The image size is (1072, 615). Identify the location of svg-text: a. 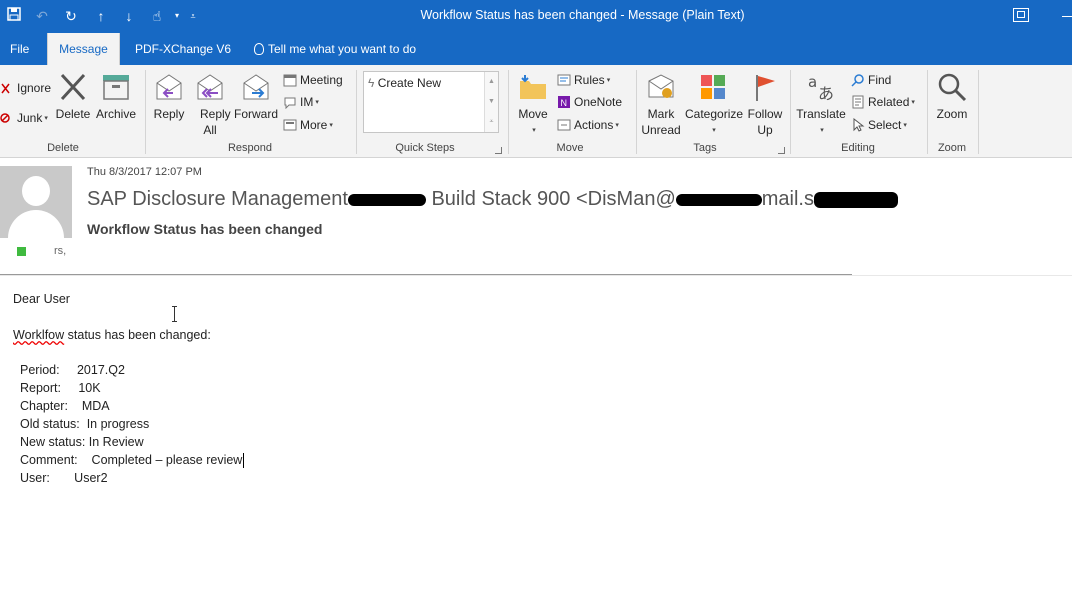
(812, 82).